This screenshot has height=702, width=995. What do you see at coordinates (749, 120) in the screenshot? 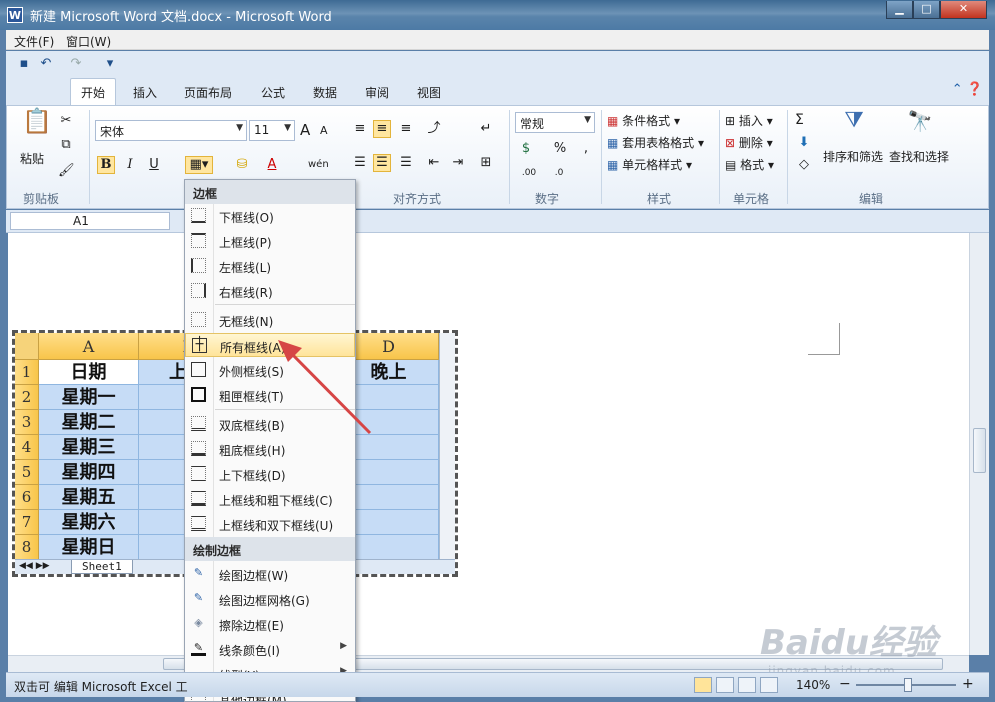
I see `insert-cells-button: ⊞ 插入 ▾` at bounding box center [749, 120].